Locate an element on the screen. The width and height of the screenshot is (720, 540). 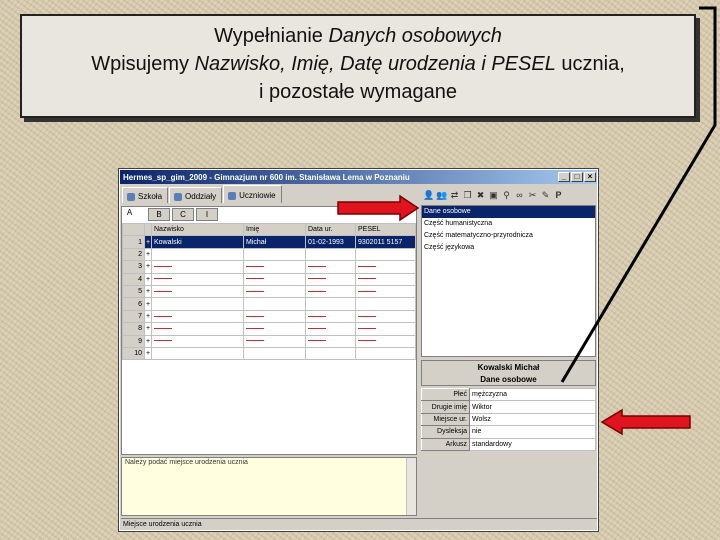
note-area: Należy podać miejsce urodzenia ucznia is located at coordinates (269, 486).